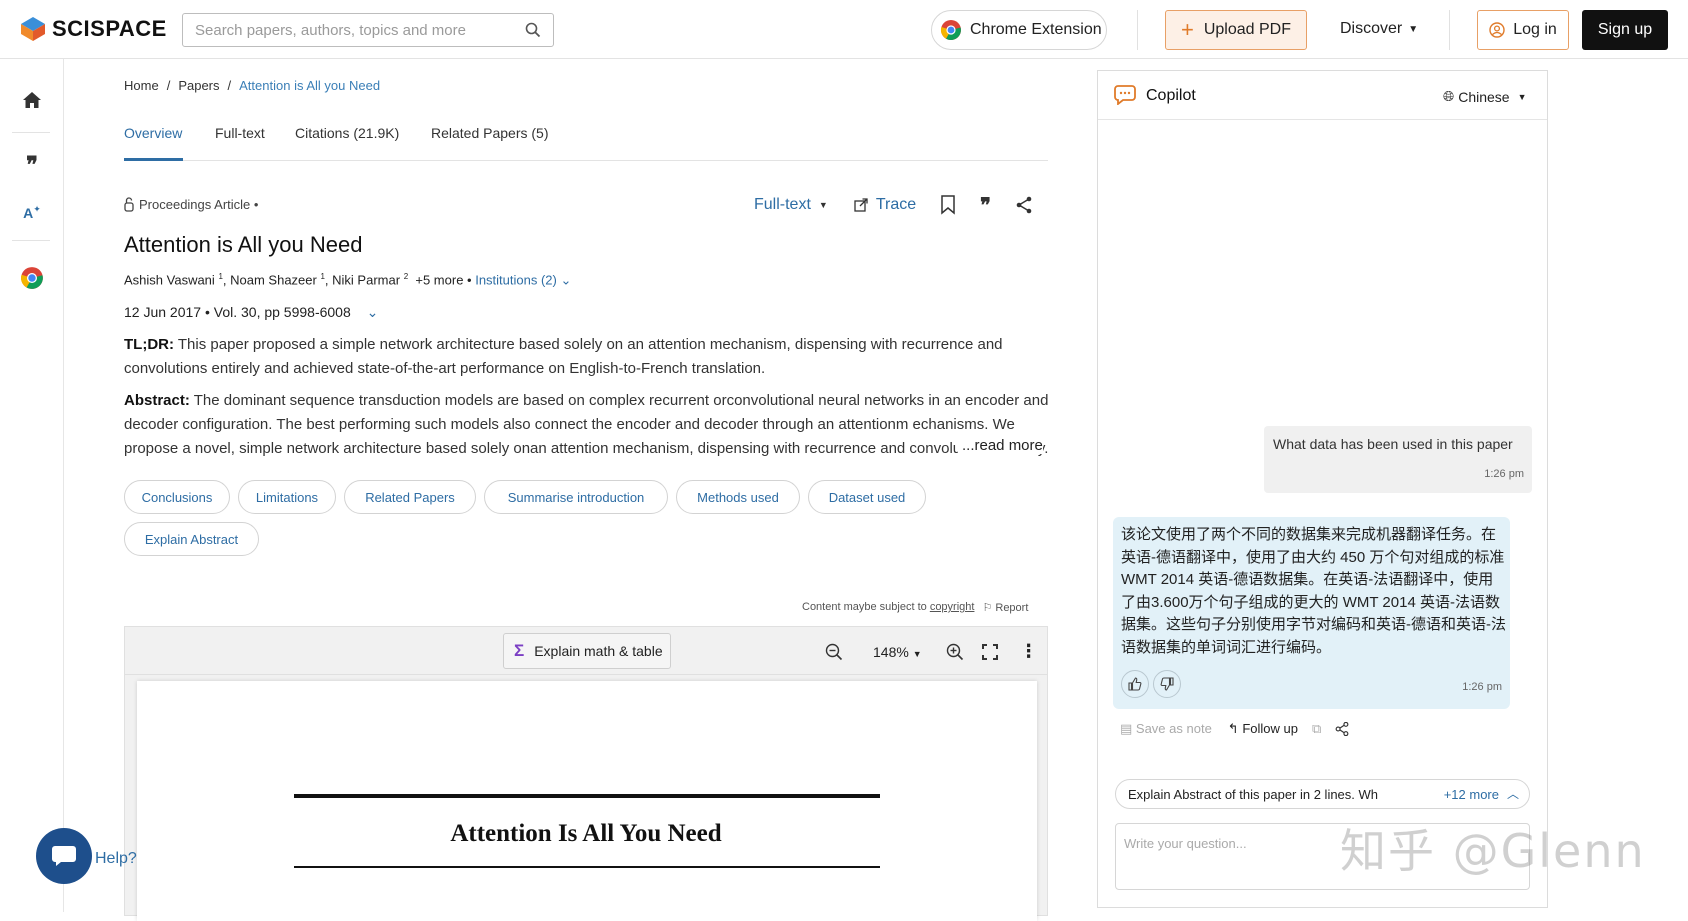 This screenshot has height=921, width=1688. What do you see at coordinates (1513, 793) in the screenshot?
I see `chevron-up-icon: ︿` at bounding box center [1513, 793].